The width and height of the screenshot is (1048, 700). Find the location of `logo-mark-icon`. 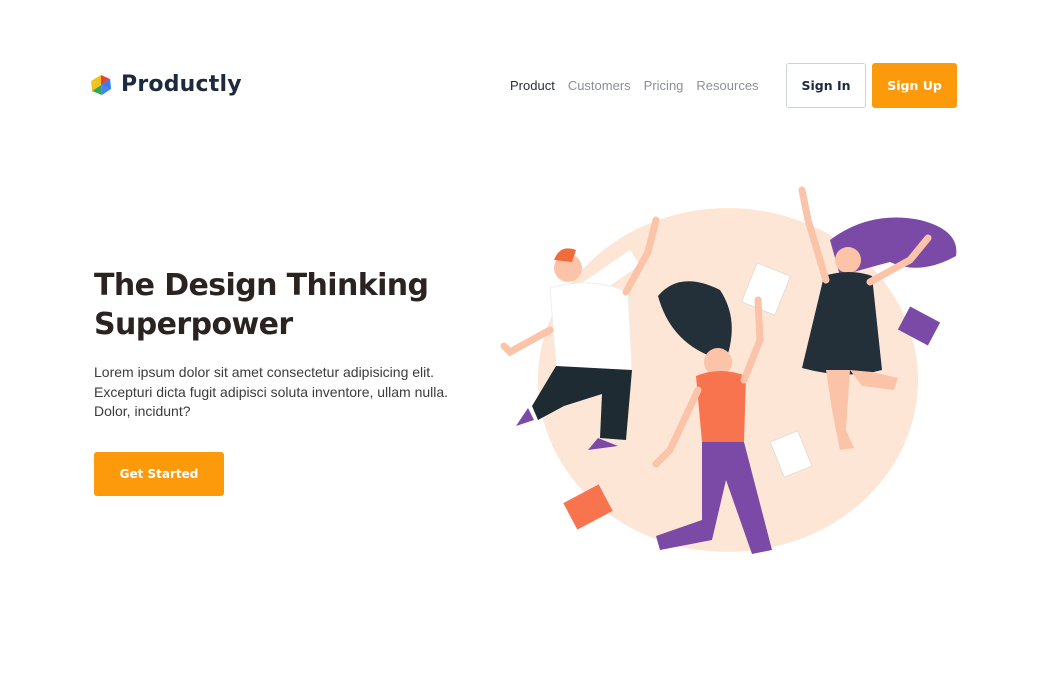

logo-mark-icon is located at coordinates (101, 84).